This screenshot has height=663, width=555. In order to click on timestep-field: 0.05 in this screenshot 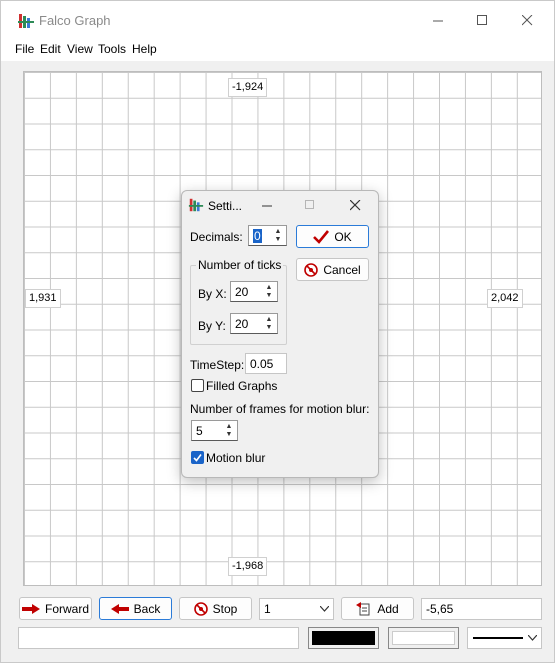, I will do `click(266, 363)`.